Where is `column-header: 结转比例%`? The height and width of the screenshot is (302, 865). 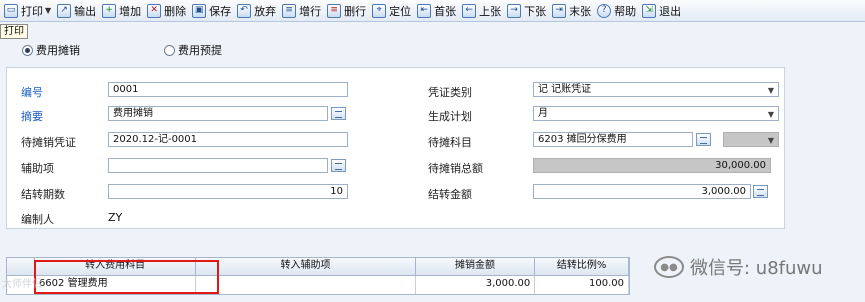
column-header: 结转比例% is located at coordinates (582, 267).